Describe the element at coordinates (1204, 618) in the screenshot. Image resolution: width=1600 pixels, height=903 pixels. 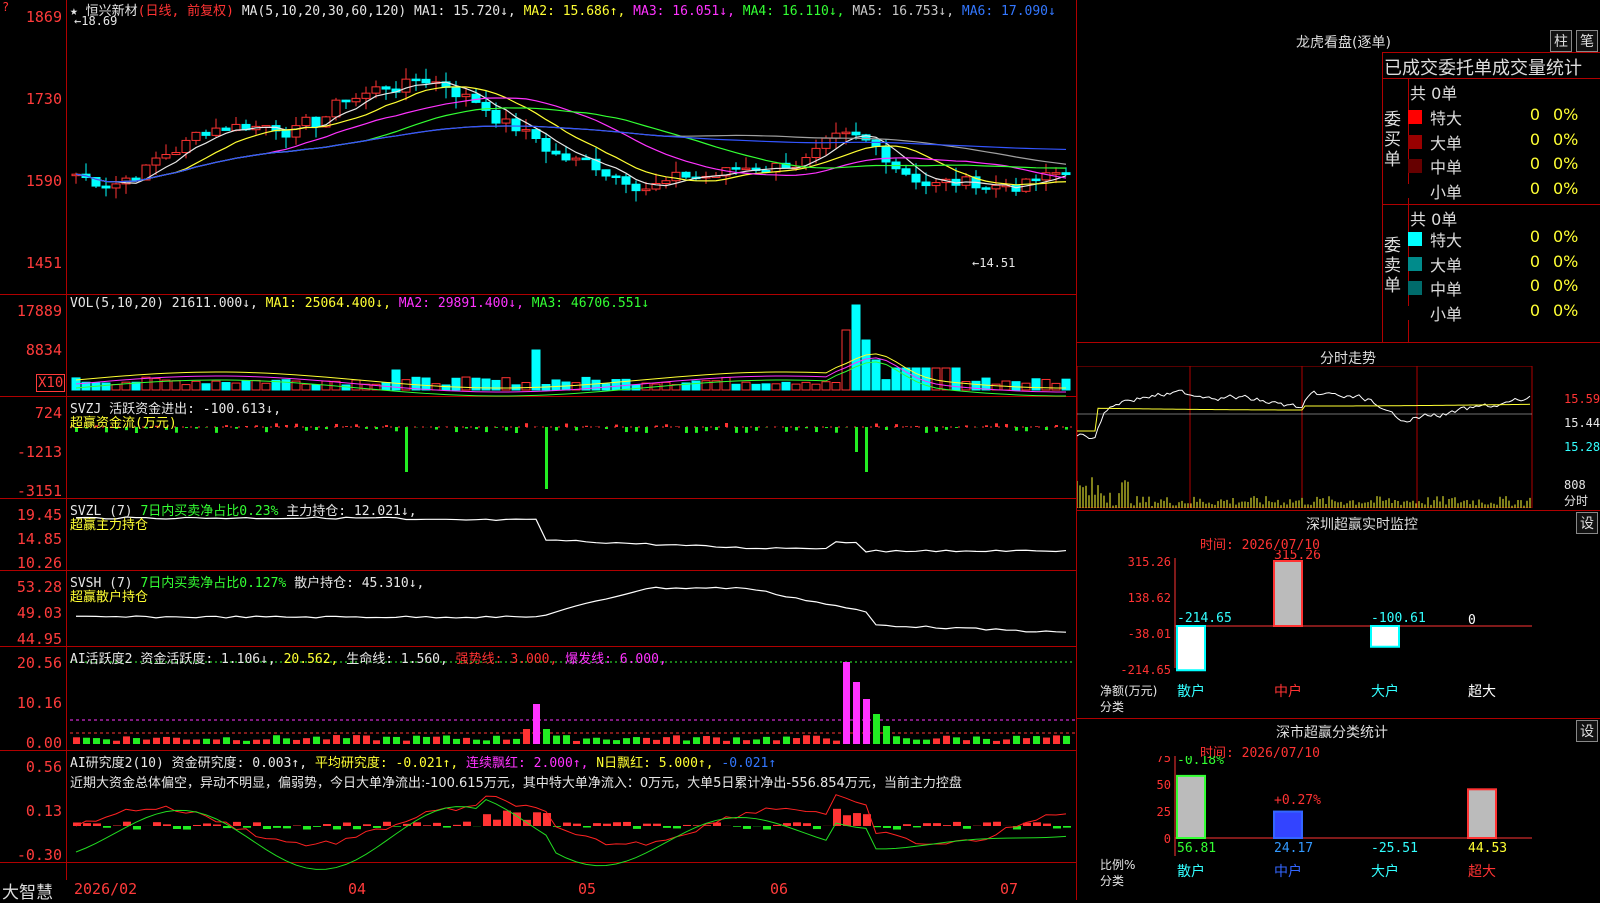
I see `monitor-value-label: -214.65` at that location.